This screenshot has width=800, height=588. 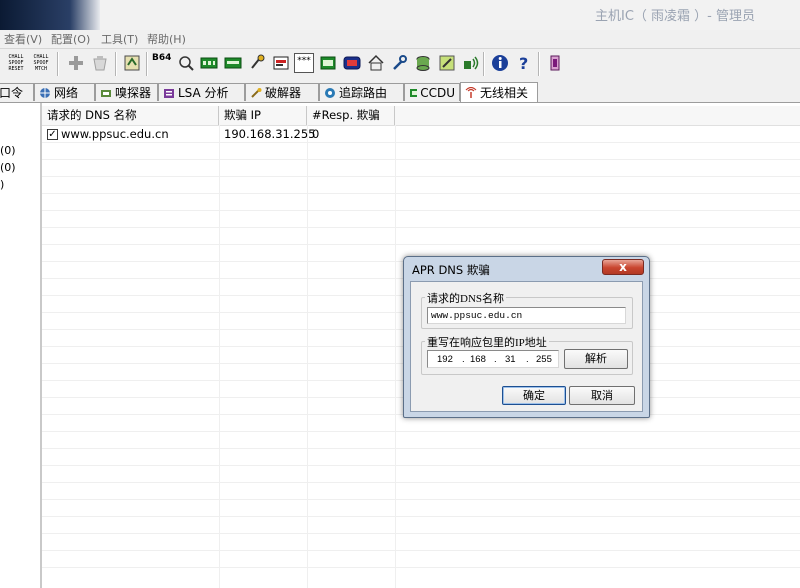 What do you see at coordinates (510, 359) in the screenshot?
I see `ip-octet-3: 31` at bounding box center [510, 359].